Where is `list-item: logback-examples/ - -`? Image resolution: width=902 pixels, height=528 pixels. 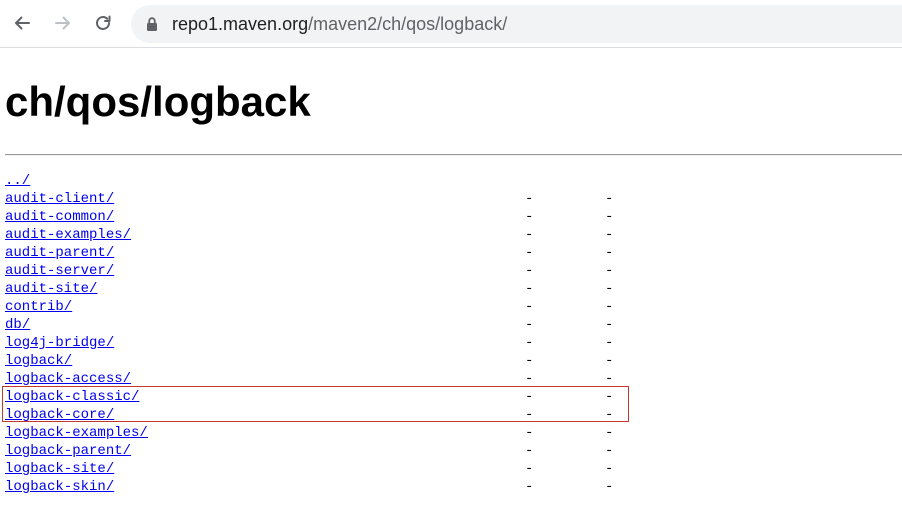 list-item: logback-examples/ - - is located at coordinates (355, 433).